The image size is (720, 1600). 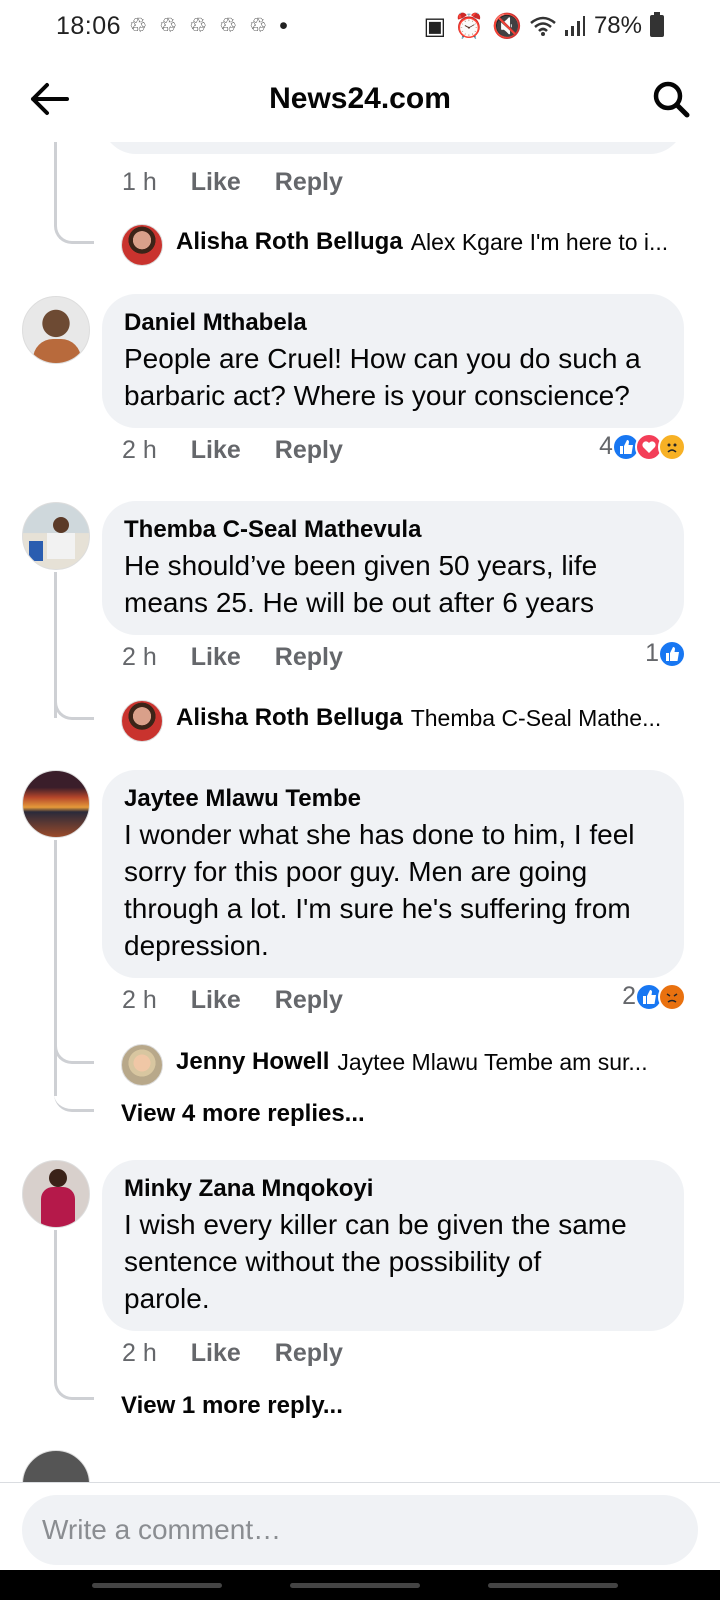 I want to click on status-time: 18:06, so click(x=89, y=25).